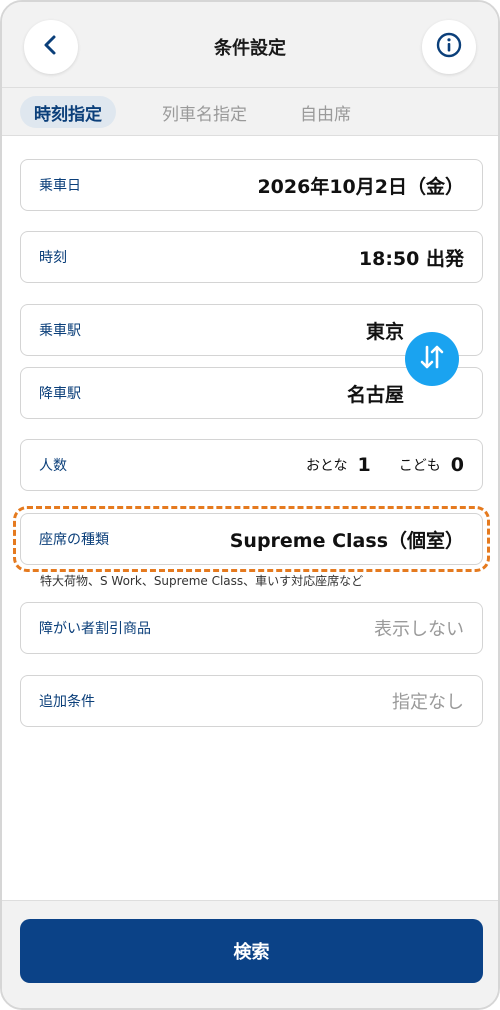 The image size is (500, 1010). What do you see at coordinates (457, 465) in the screenshot?
I see `child-count: 0` at bounding box center [457, 465].